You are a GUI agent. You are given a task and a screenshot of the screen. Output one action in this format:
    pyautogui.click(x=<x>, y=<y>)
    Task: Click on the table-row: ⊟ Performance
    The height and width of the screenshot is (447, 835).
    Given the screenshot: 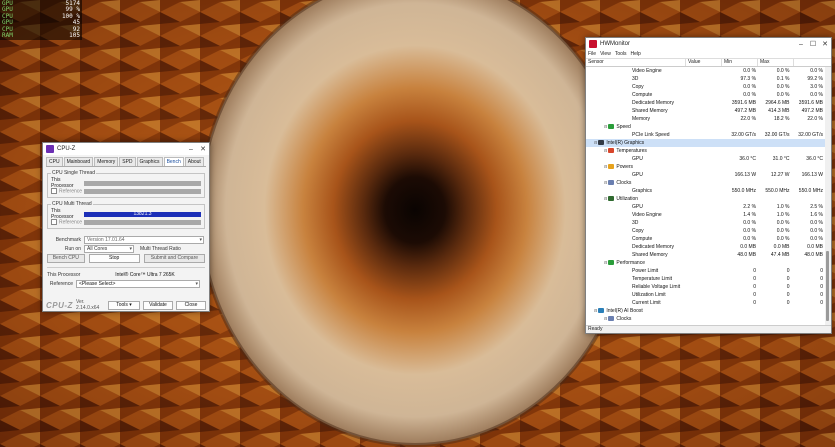 What is the action you would take?
    pyautogui.click(x=705, y=263)
    